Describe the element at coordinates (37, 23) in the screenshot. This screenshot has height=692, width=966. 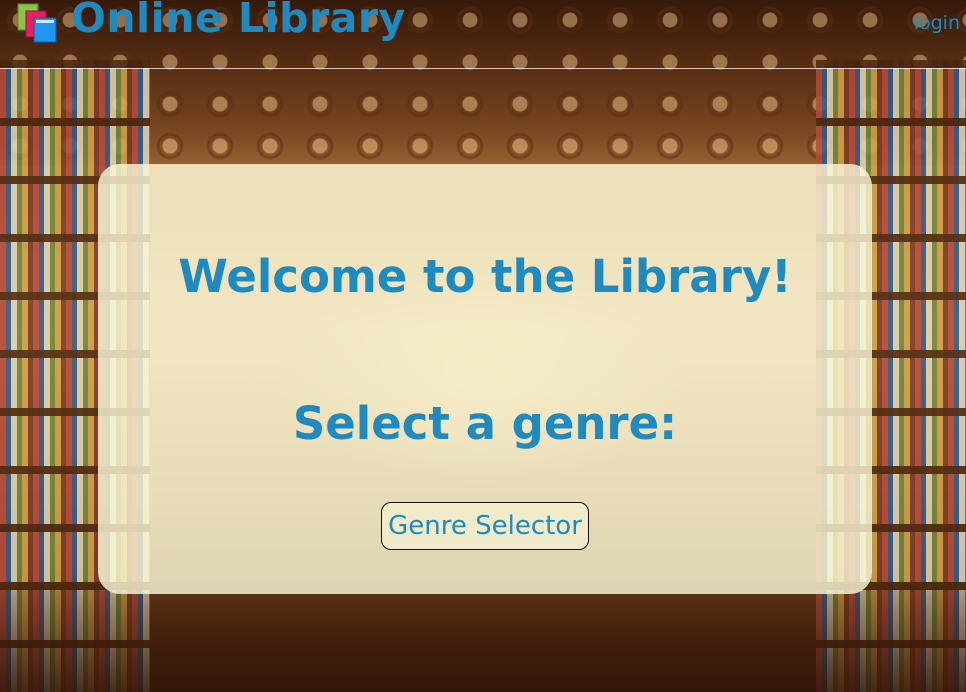
I see `books-icon` at that location.